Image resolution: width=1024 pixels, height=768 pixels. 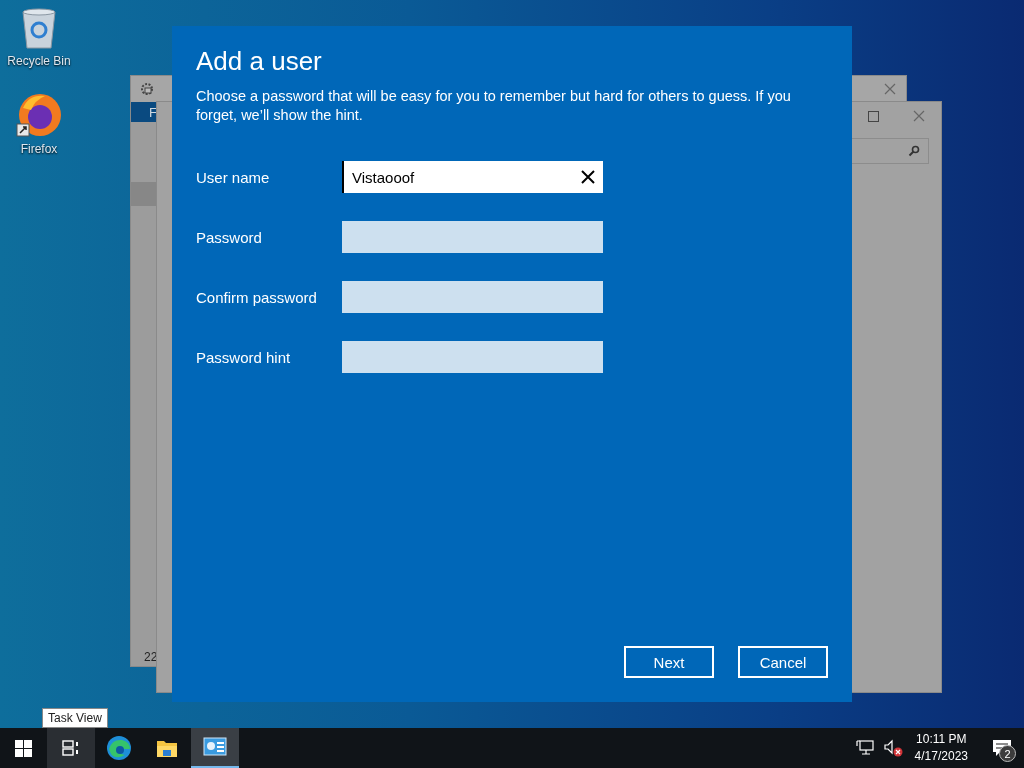 I want to click on start-icon, so click(x=23, y=748).